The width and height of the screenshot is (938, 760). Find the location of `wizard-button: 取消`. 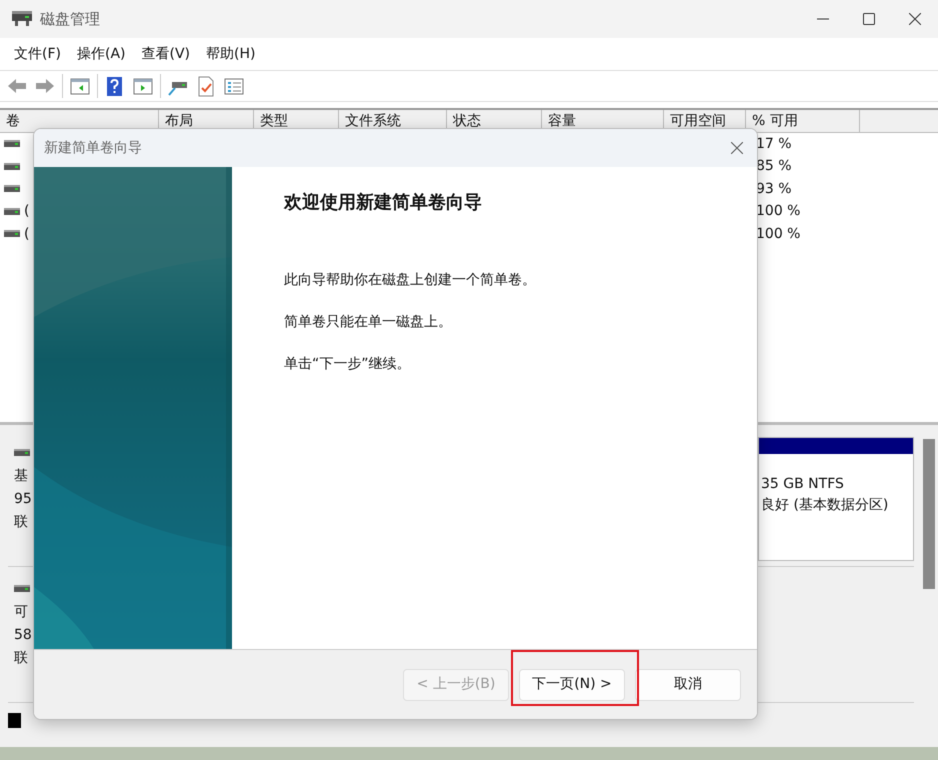

wizard-button: 取消 is located at coordinates (688, 684).